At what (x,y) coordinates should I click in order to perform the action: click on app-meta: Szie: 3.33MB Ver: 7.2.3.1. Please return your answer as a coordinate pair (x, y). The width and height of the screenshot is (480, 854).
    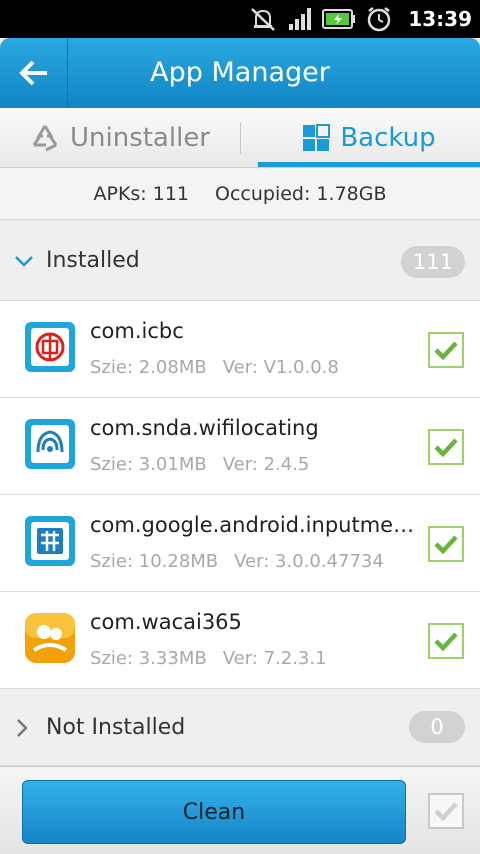
    Looking at the image, I should click on (252, 658).